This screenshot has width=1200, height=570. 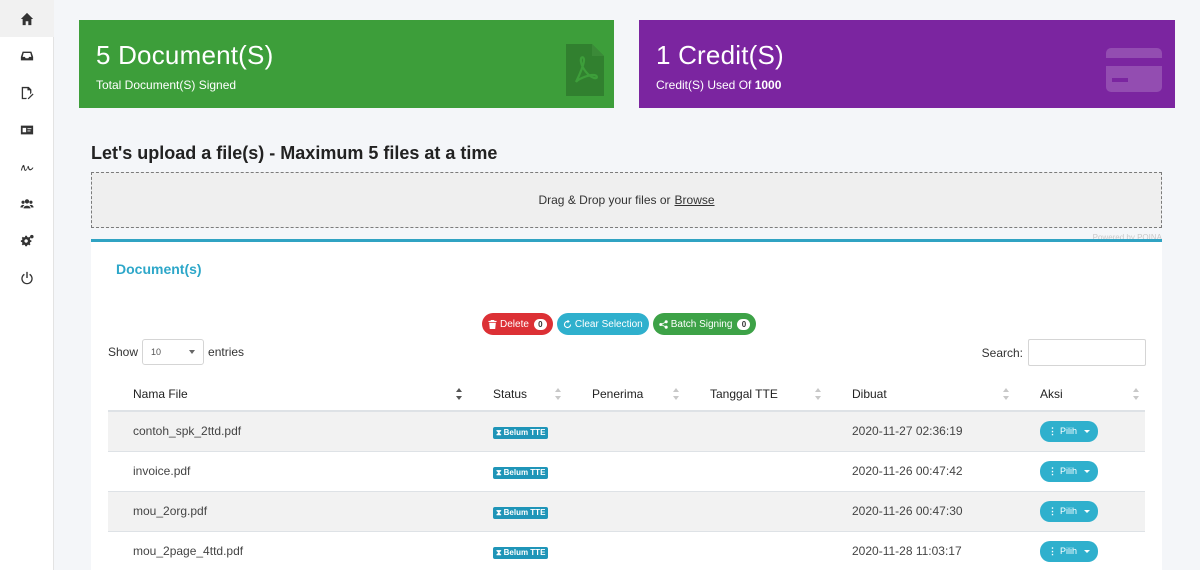 What do you see at coordinates (1087, 352) in the screenshot?
I see `search-input` at bounding box center [1087, 352].